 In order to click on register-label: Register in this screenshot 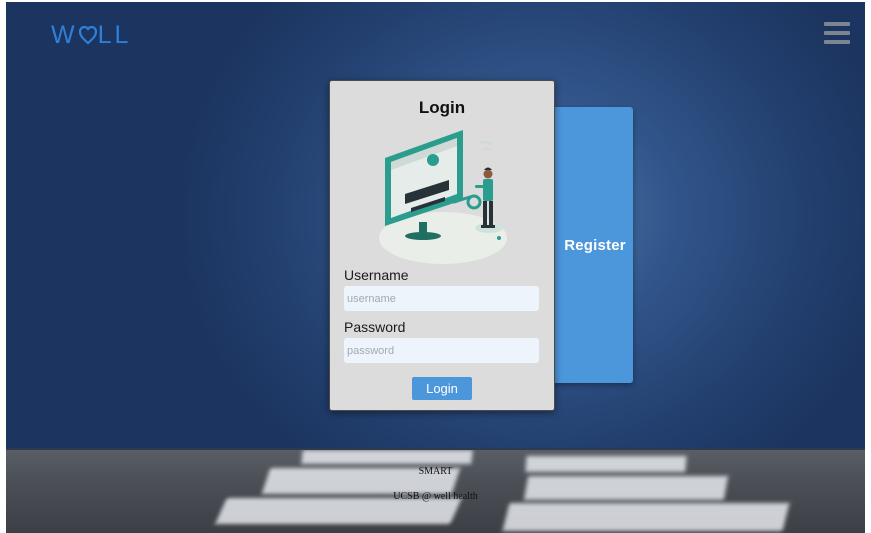, I will do `click(595, 245)`.